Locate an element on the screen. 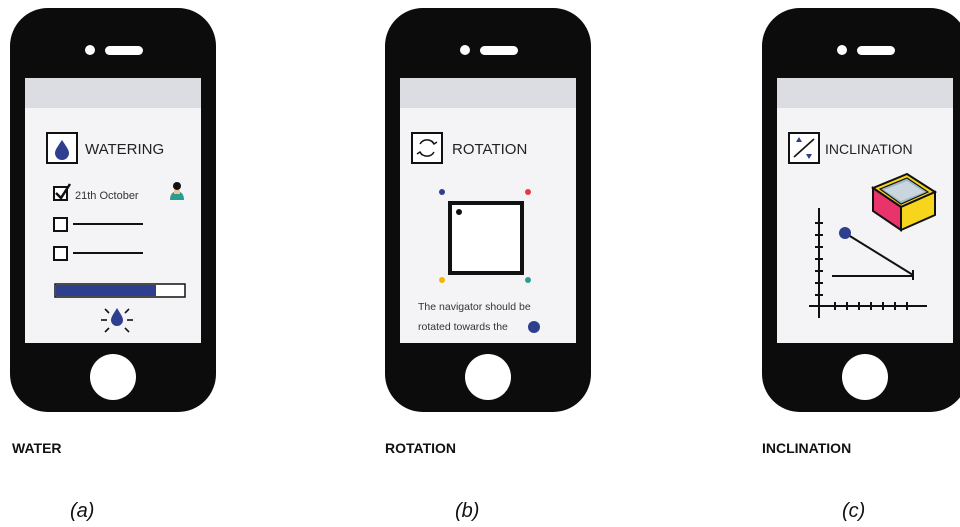 This screenshot has height=527, width=960. gardener-icon is located at coordinates (177, 191).